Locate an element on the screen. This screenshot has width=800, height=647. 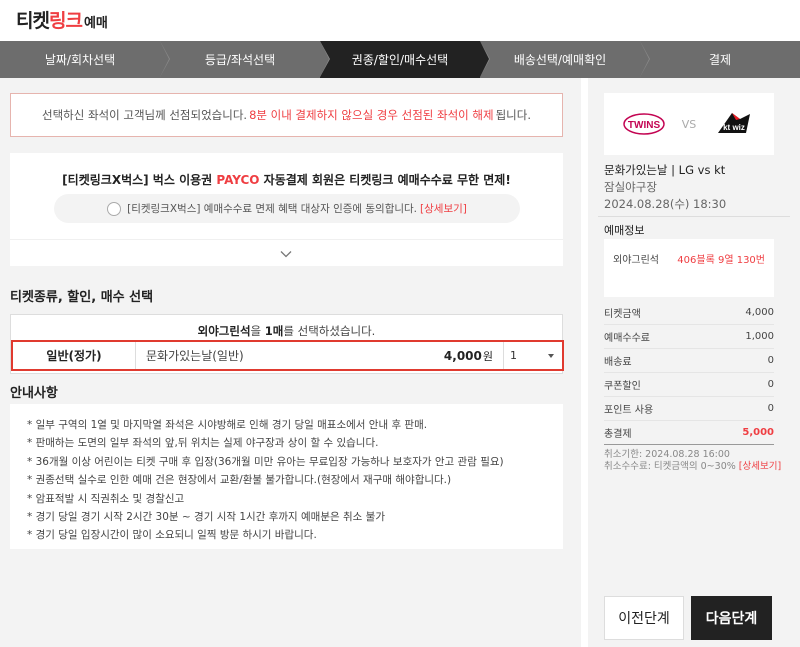
step-delivery-confirm: 배송선택/예매확인 is located at coordinates (565, 59).